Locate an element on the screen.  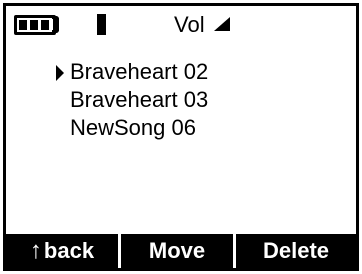
volume-label: Vol is located at coordinates (189, 24).